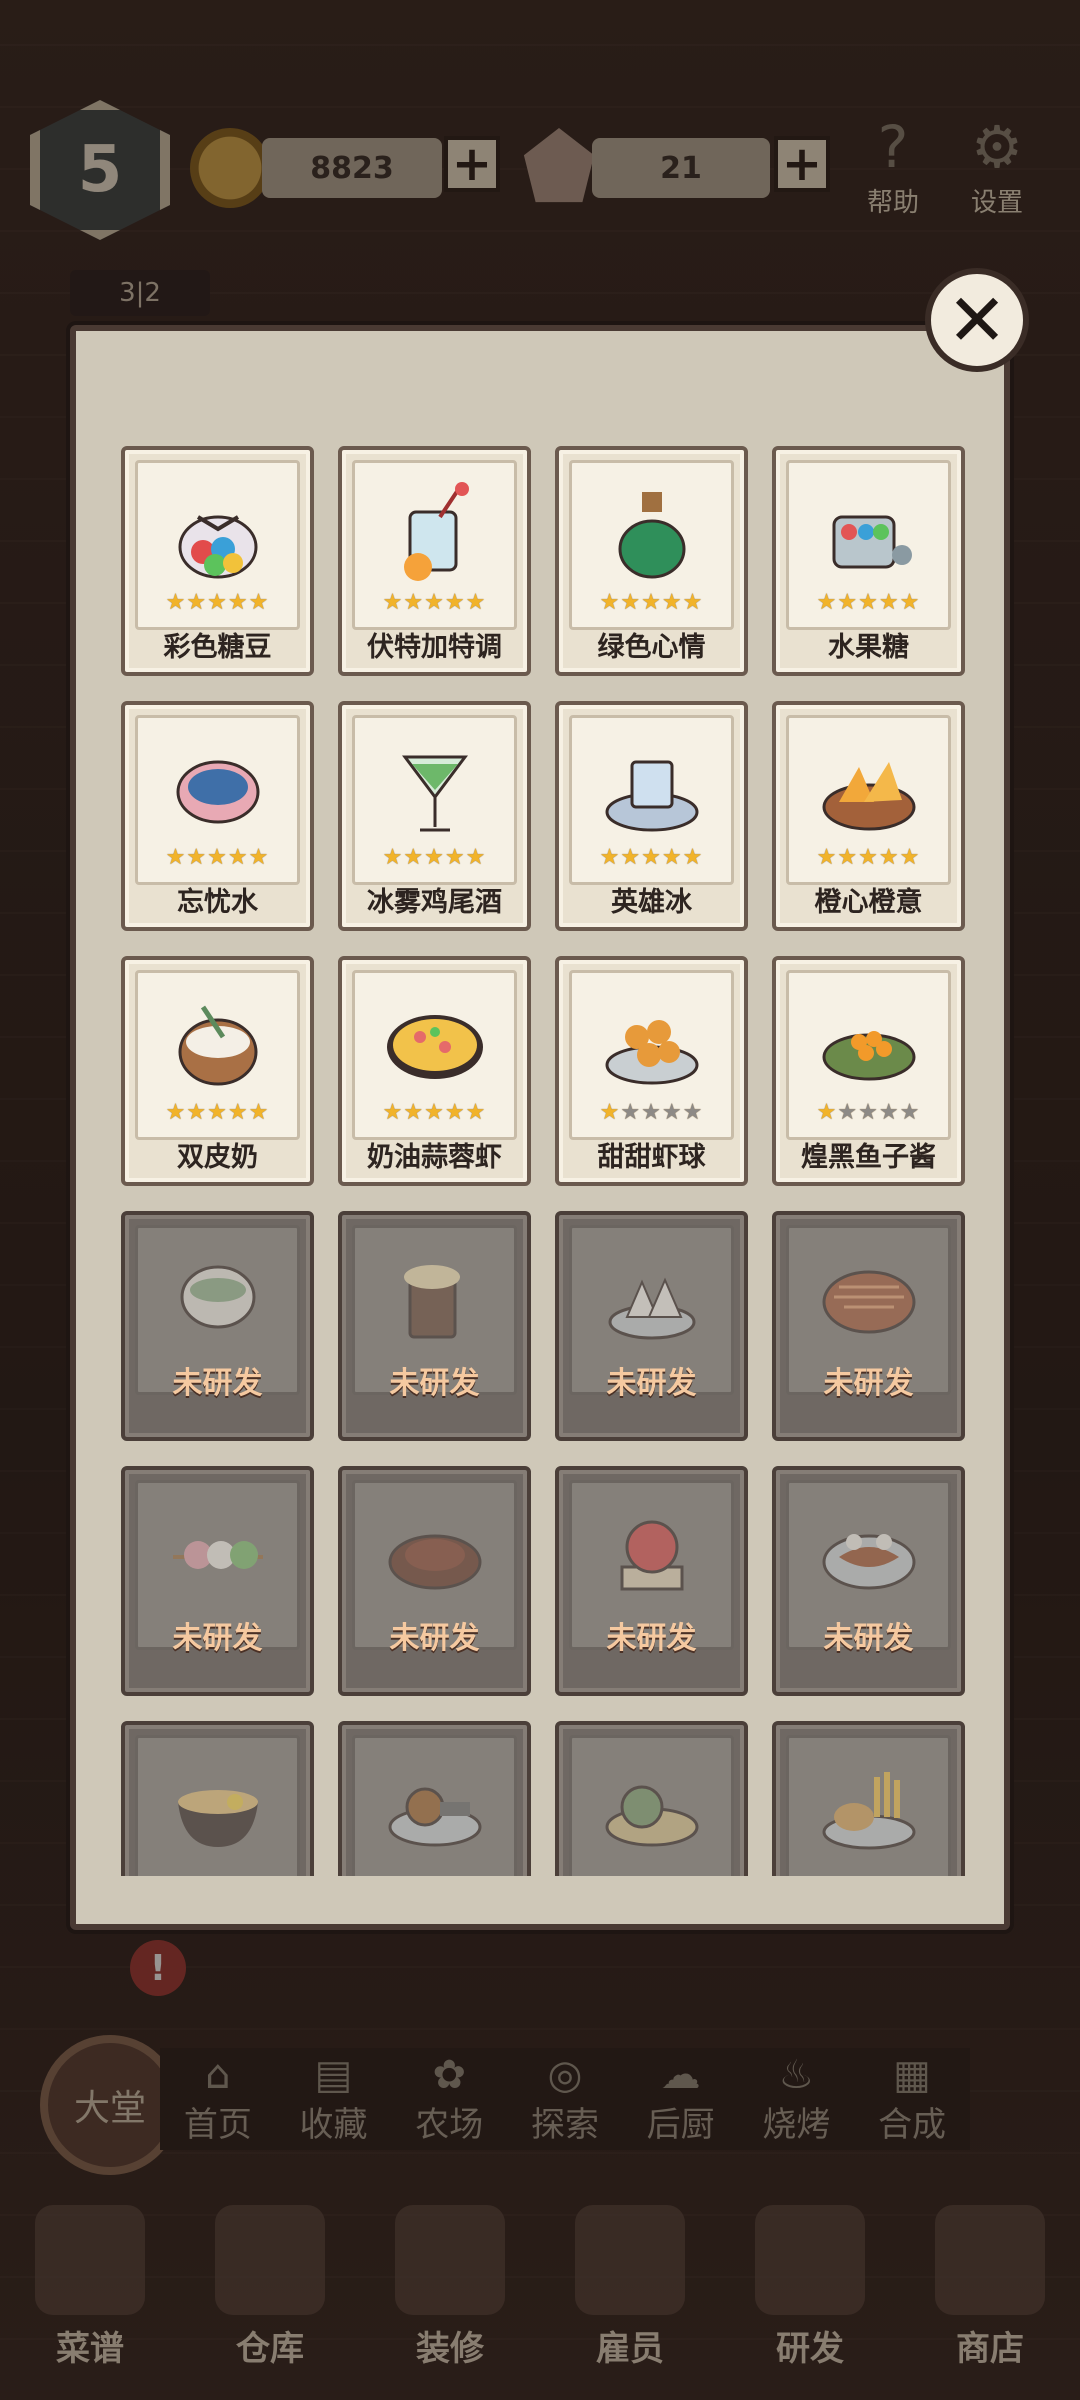 This screenshot has width=1080, height=2400. I want to click on close-button: ✕, so click(977, 320).